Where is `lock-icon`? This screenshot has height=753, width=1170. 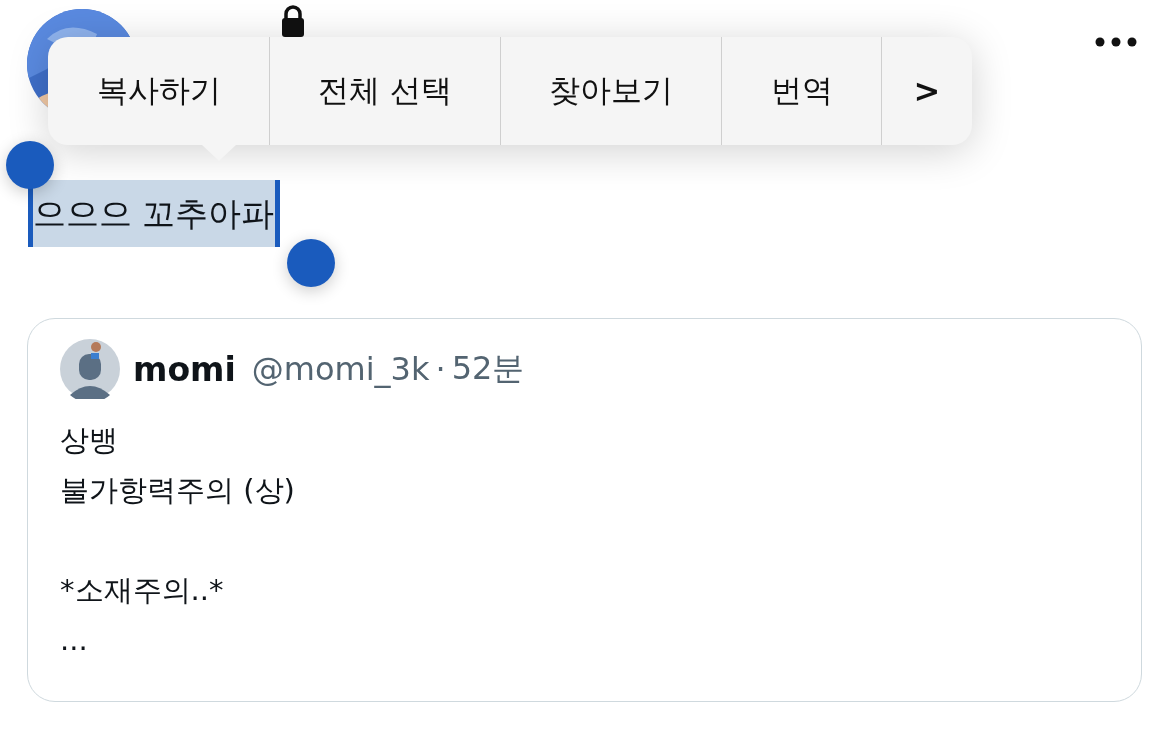 lock-icon is located at coordinates (293, 21).